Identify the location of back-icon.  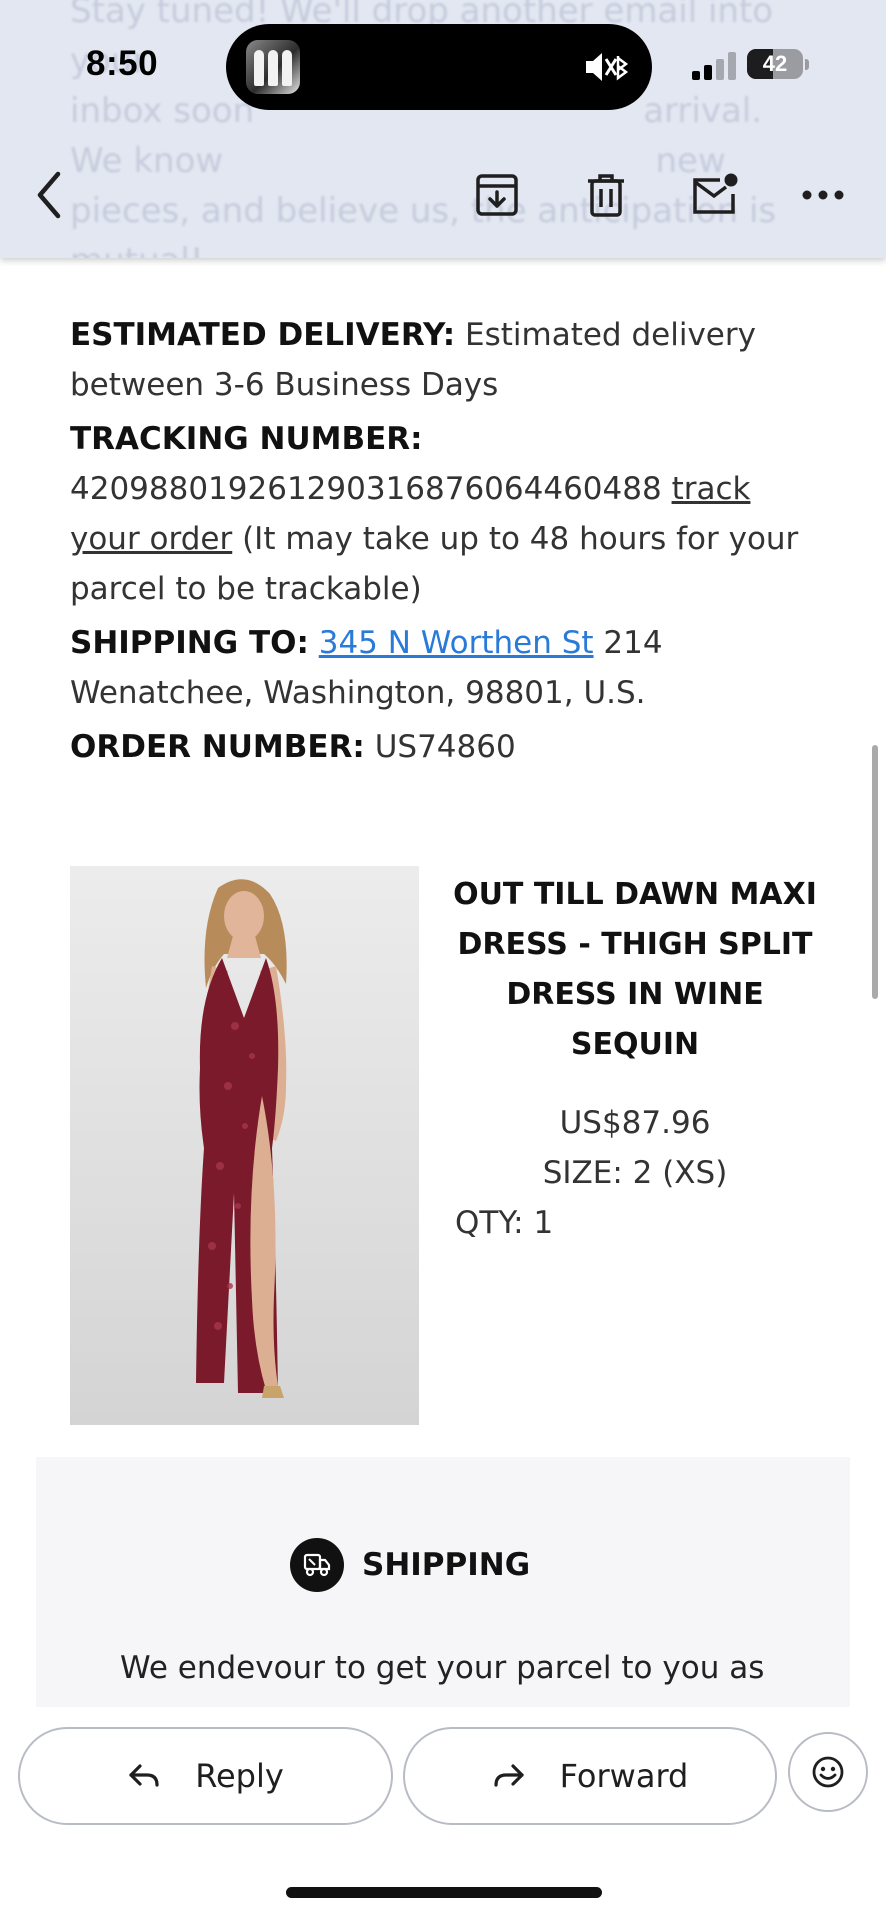
(49, 195).